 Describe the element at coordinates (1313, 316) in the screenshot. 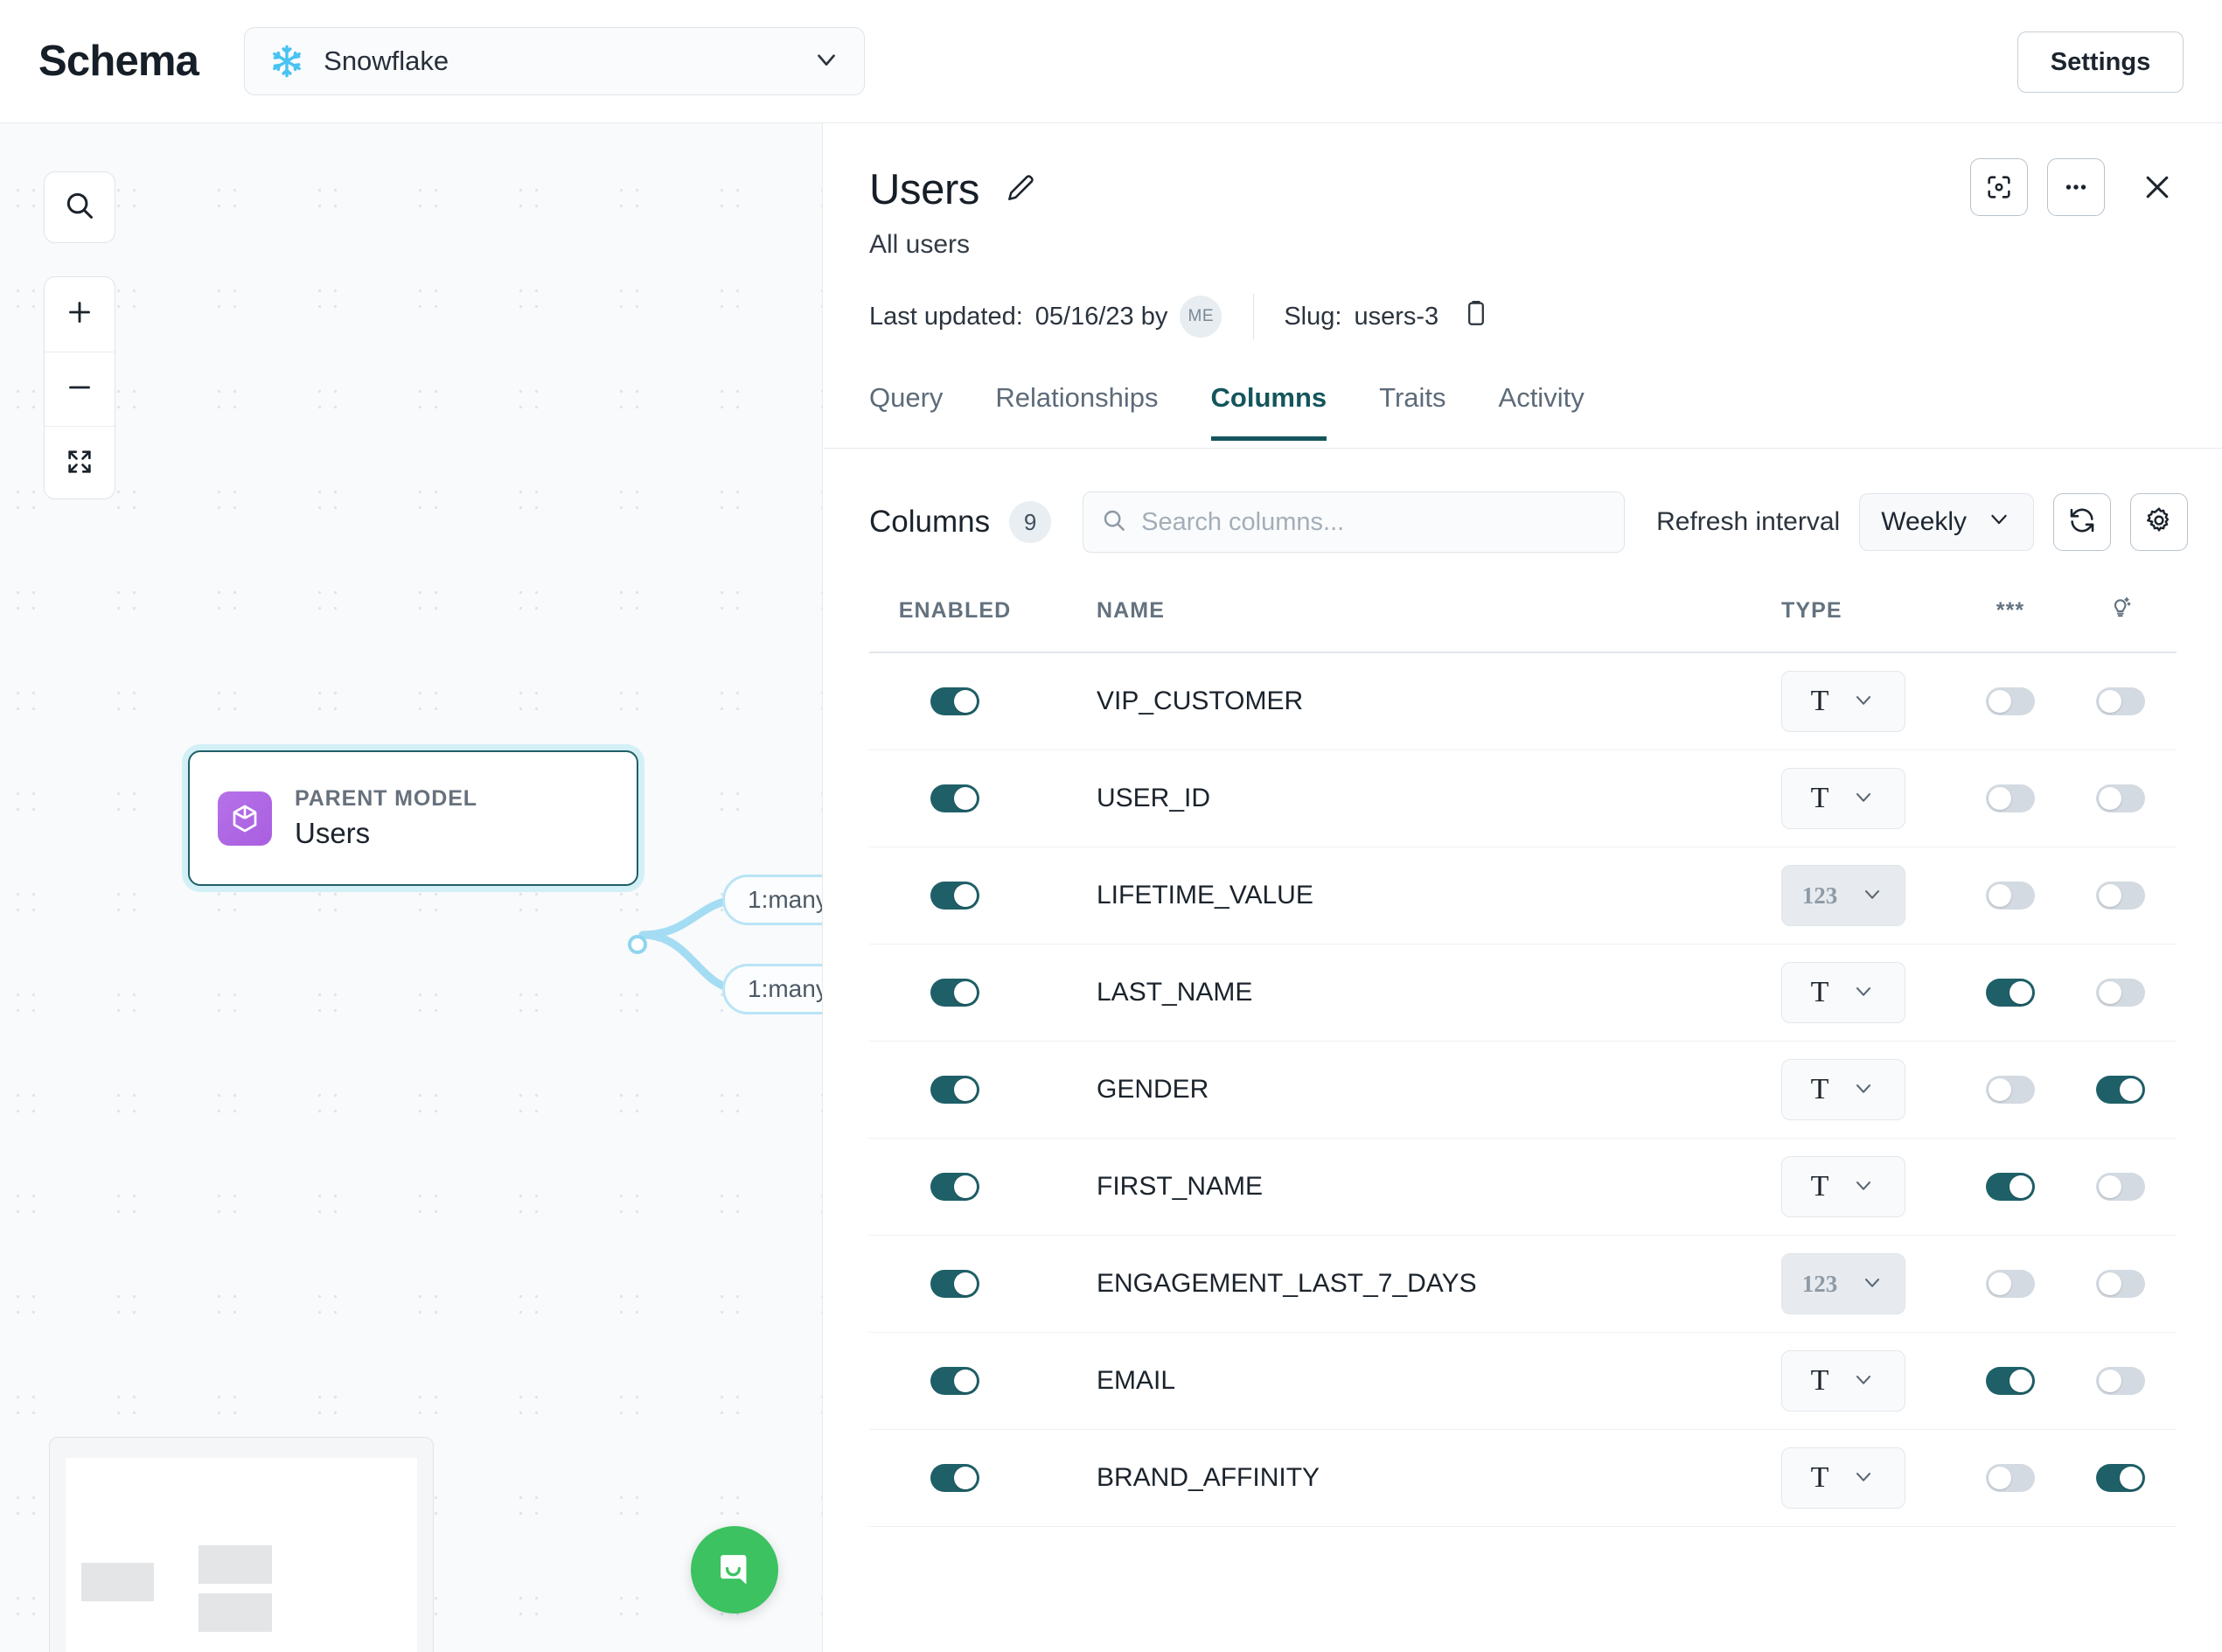

I see `slug-label: Slug:` at that location.